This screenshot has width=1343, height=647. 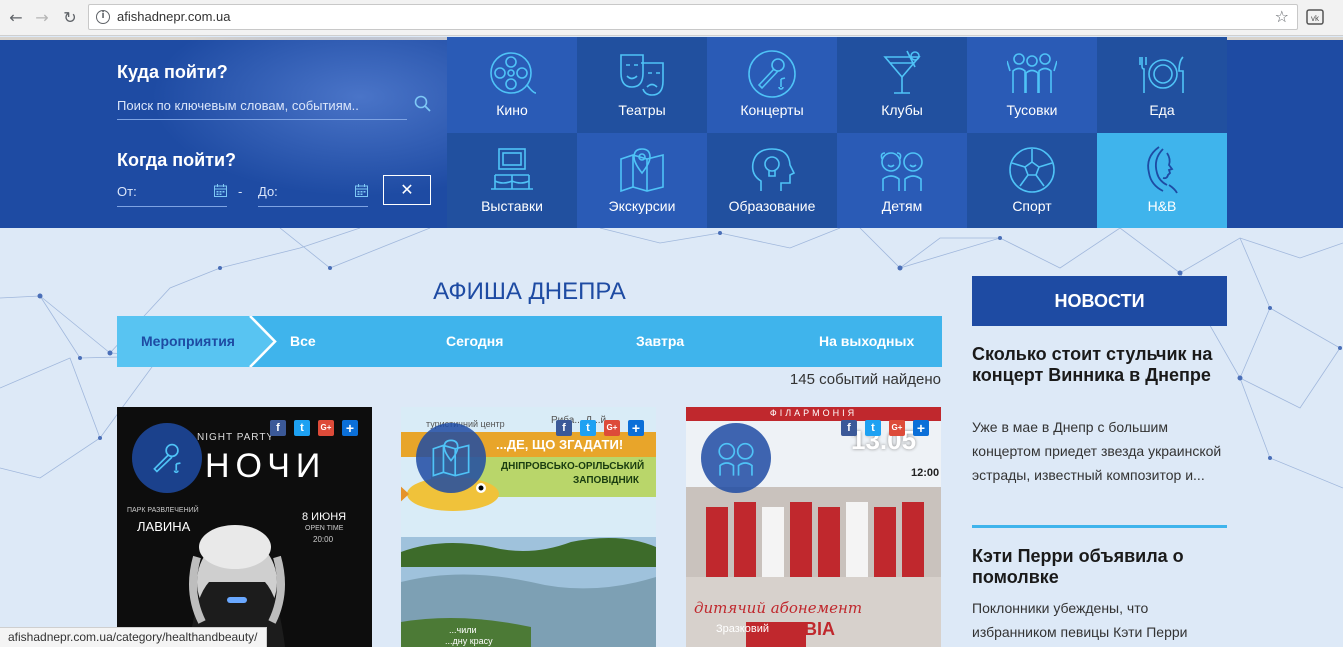 What do you see at coordinates (474, 341) in the screenshot?
I see `tab-today: Сегодня` at bounding box center [474, 341].